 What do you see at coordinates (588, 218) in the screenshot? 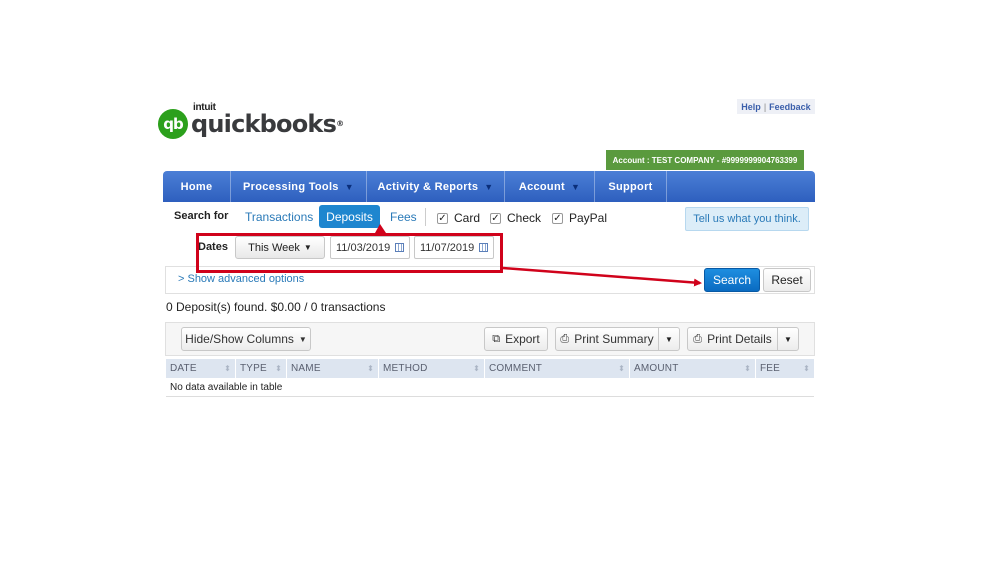
I see `filter-paypal-label: PayPal` at bounding box center [588, 218].